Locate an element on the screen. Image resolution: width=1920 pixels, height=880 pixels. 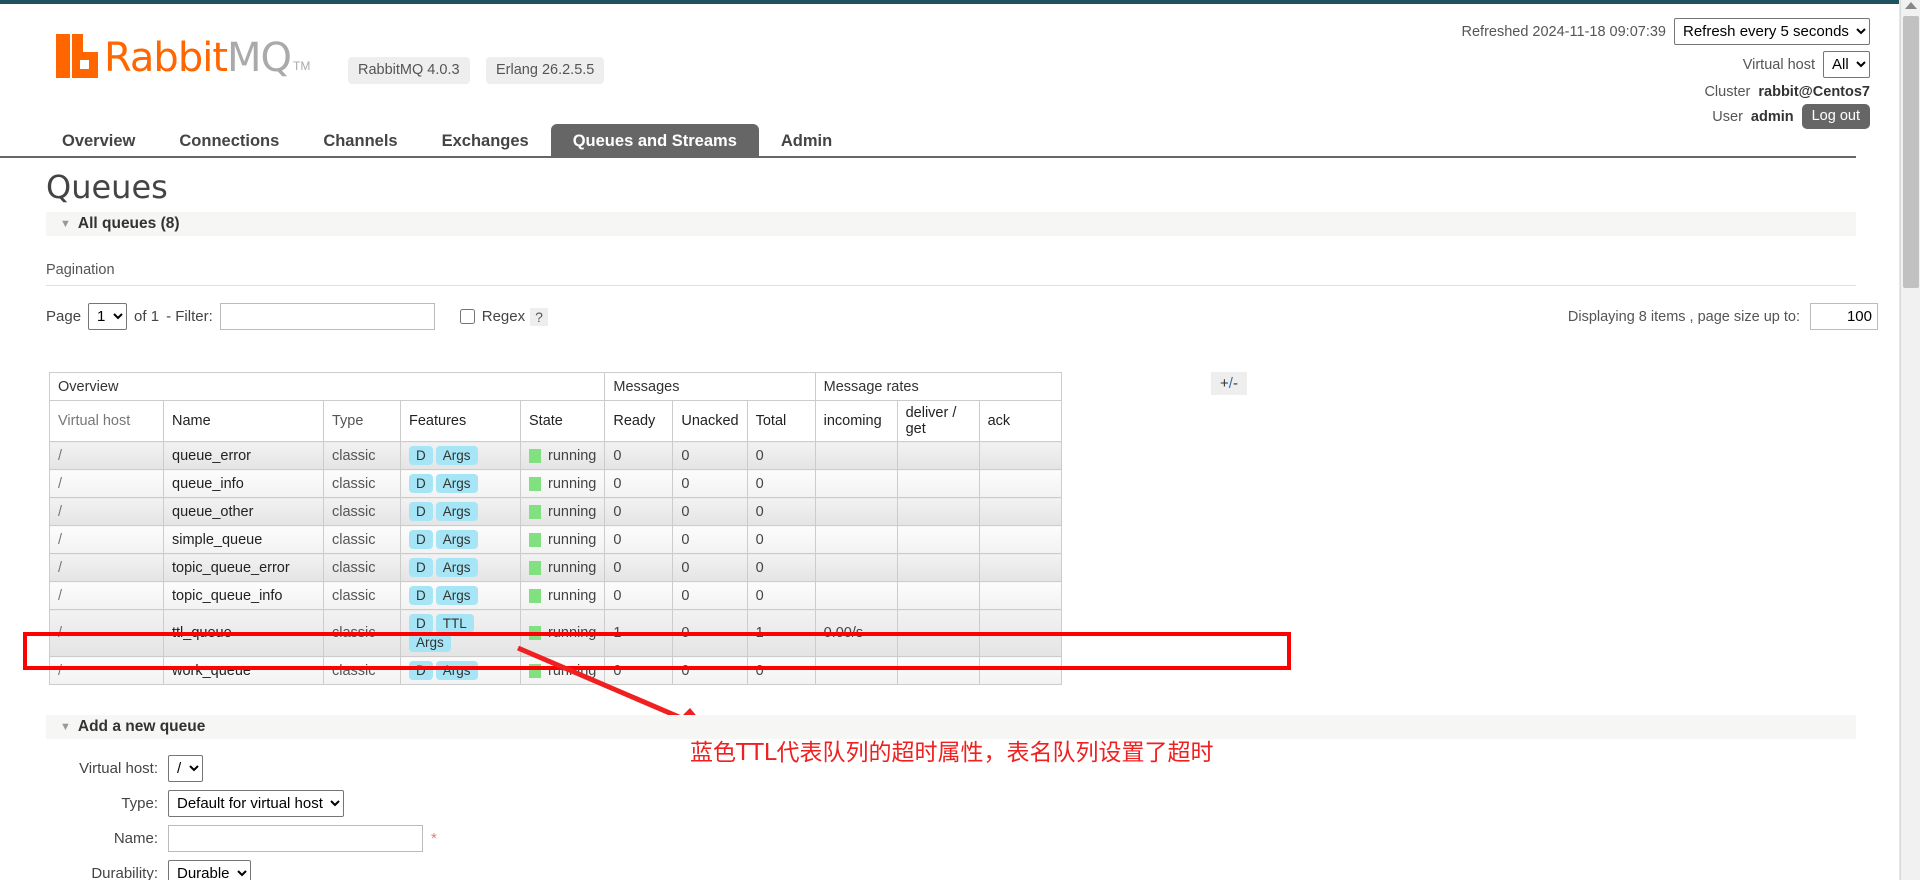
column-features: Features is located at coordinates (460, 421).